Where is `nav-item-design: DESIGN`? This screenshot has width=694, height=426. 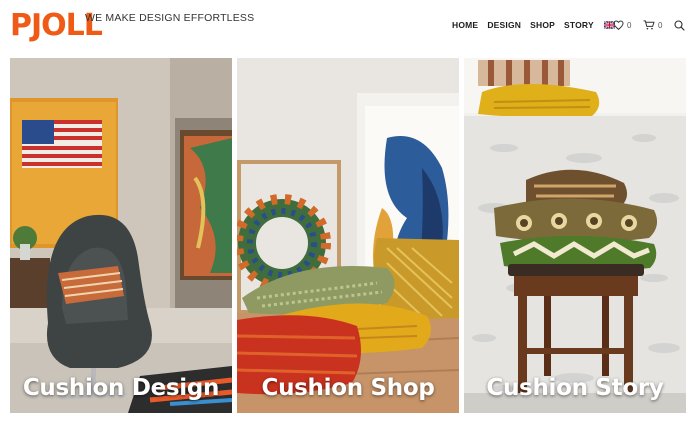
nav-item-design: DESIGN is located at coordinates (504, 25).